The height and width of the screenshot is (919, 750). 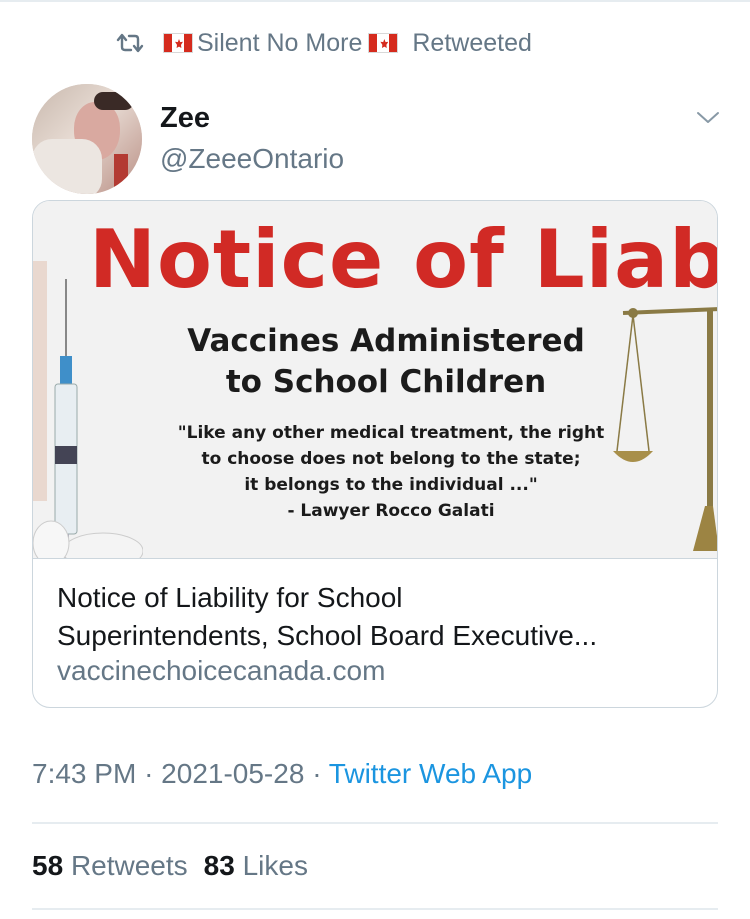 What do you see at coordinates (232, 773) in the screenshot?
I see `tweet-date: 2021-05-28` at bounding box center [232, 773].